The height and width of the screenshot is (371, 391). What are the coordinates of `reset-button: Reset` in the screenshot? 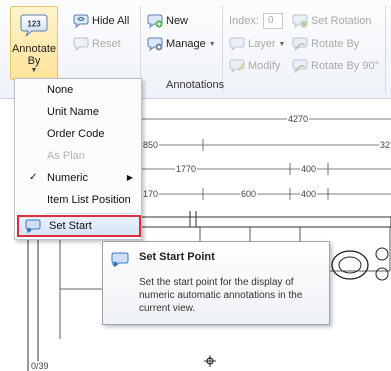 It's located at (97, 44).